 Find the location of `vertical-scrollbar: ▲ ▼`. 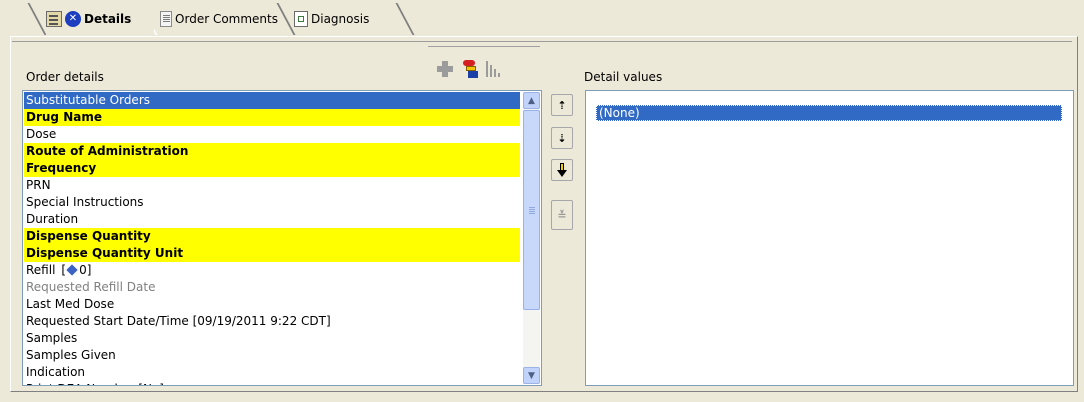

vertical-scrollbar: ▲ ▼ is located at coordinates (531, 238).